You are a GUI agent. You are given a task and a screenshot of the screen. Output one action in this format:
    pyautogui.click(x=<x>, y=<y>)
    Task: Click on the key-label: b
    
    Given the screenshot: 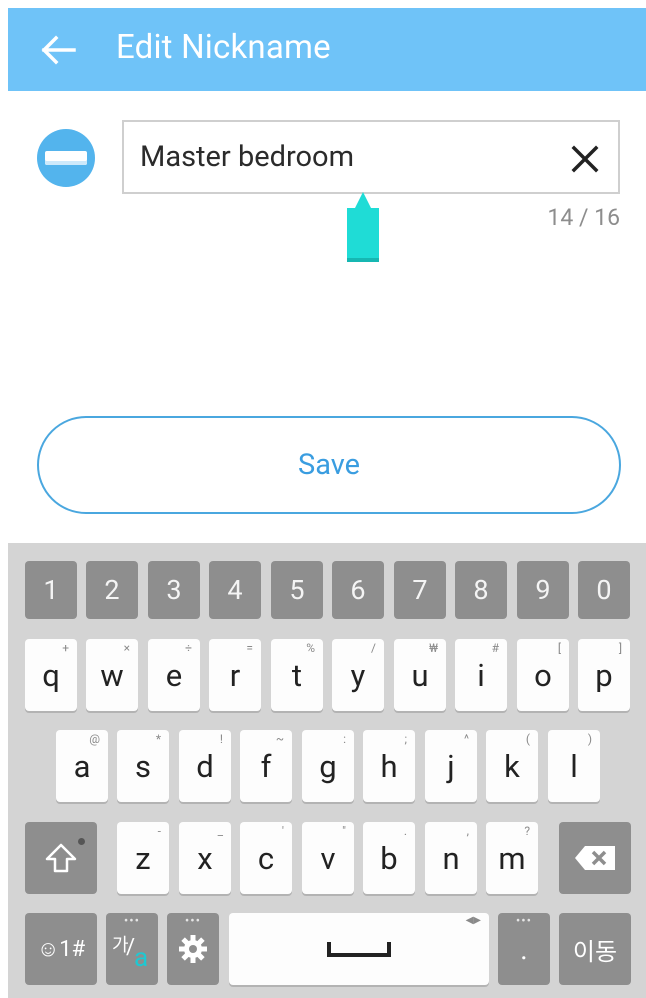 What is the action you would take?
    pyautogui.click(x=389, y=858)
    